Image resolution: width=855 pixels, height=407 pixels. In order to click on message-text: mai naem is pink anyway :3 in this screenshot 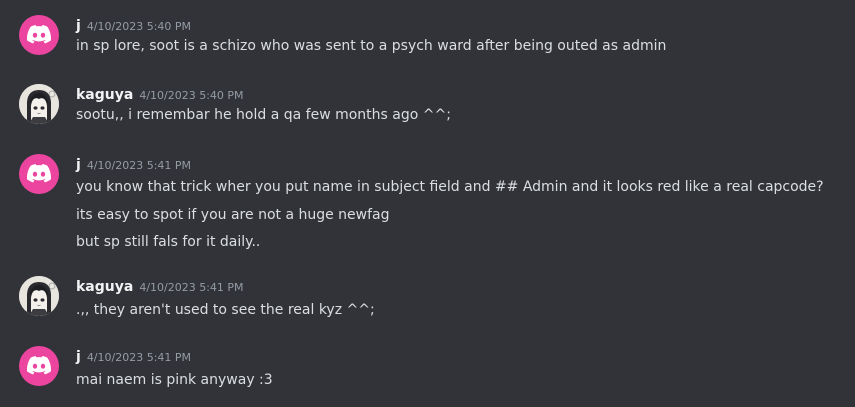, I will do `click(174, 380)`.